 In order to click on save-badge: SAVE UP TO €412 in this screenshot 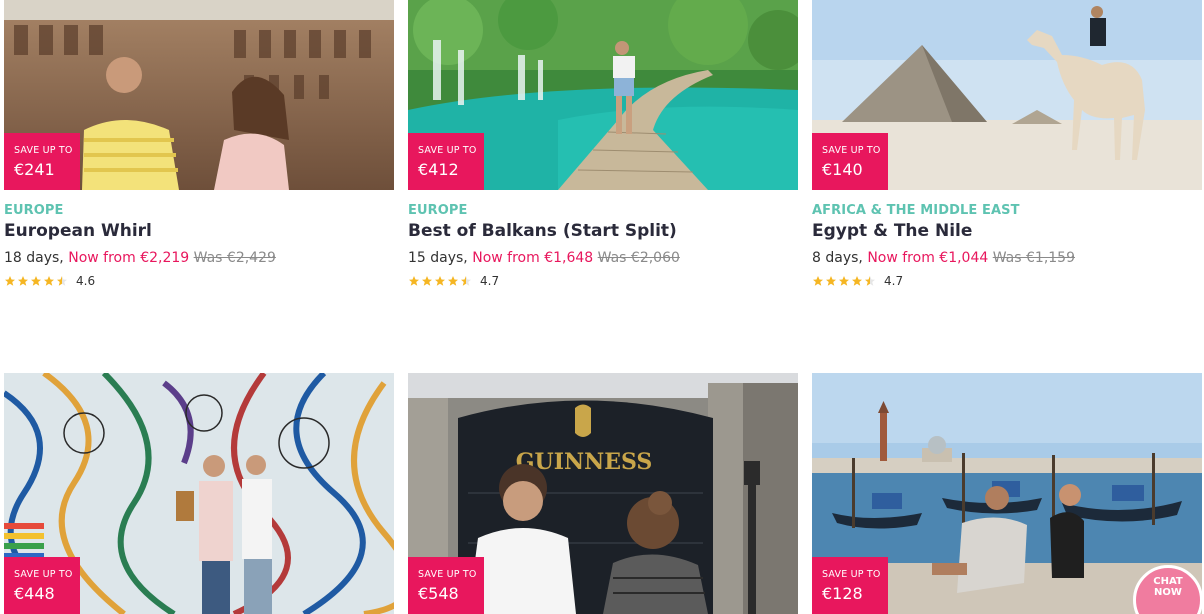, I will do `click(446, 161)`.